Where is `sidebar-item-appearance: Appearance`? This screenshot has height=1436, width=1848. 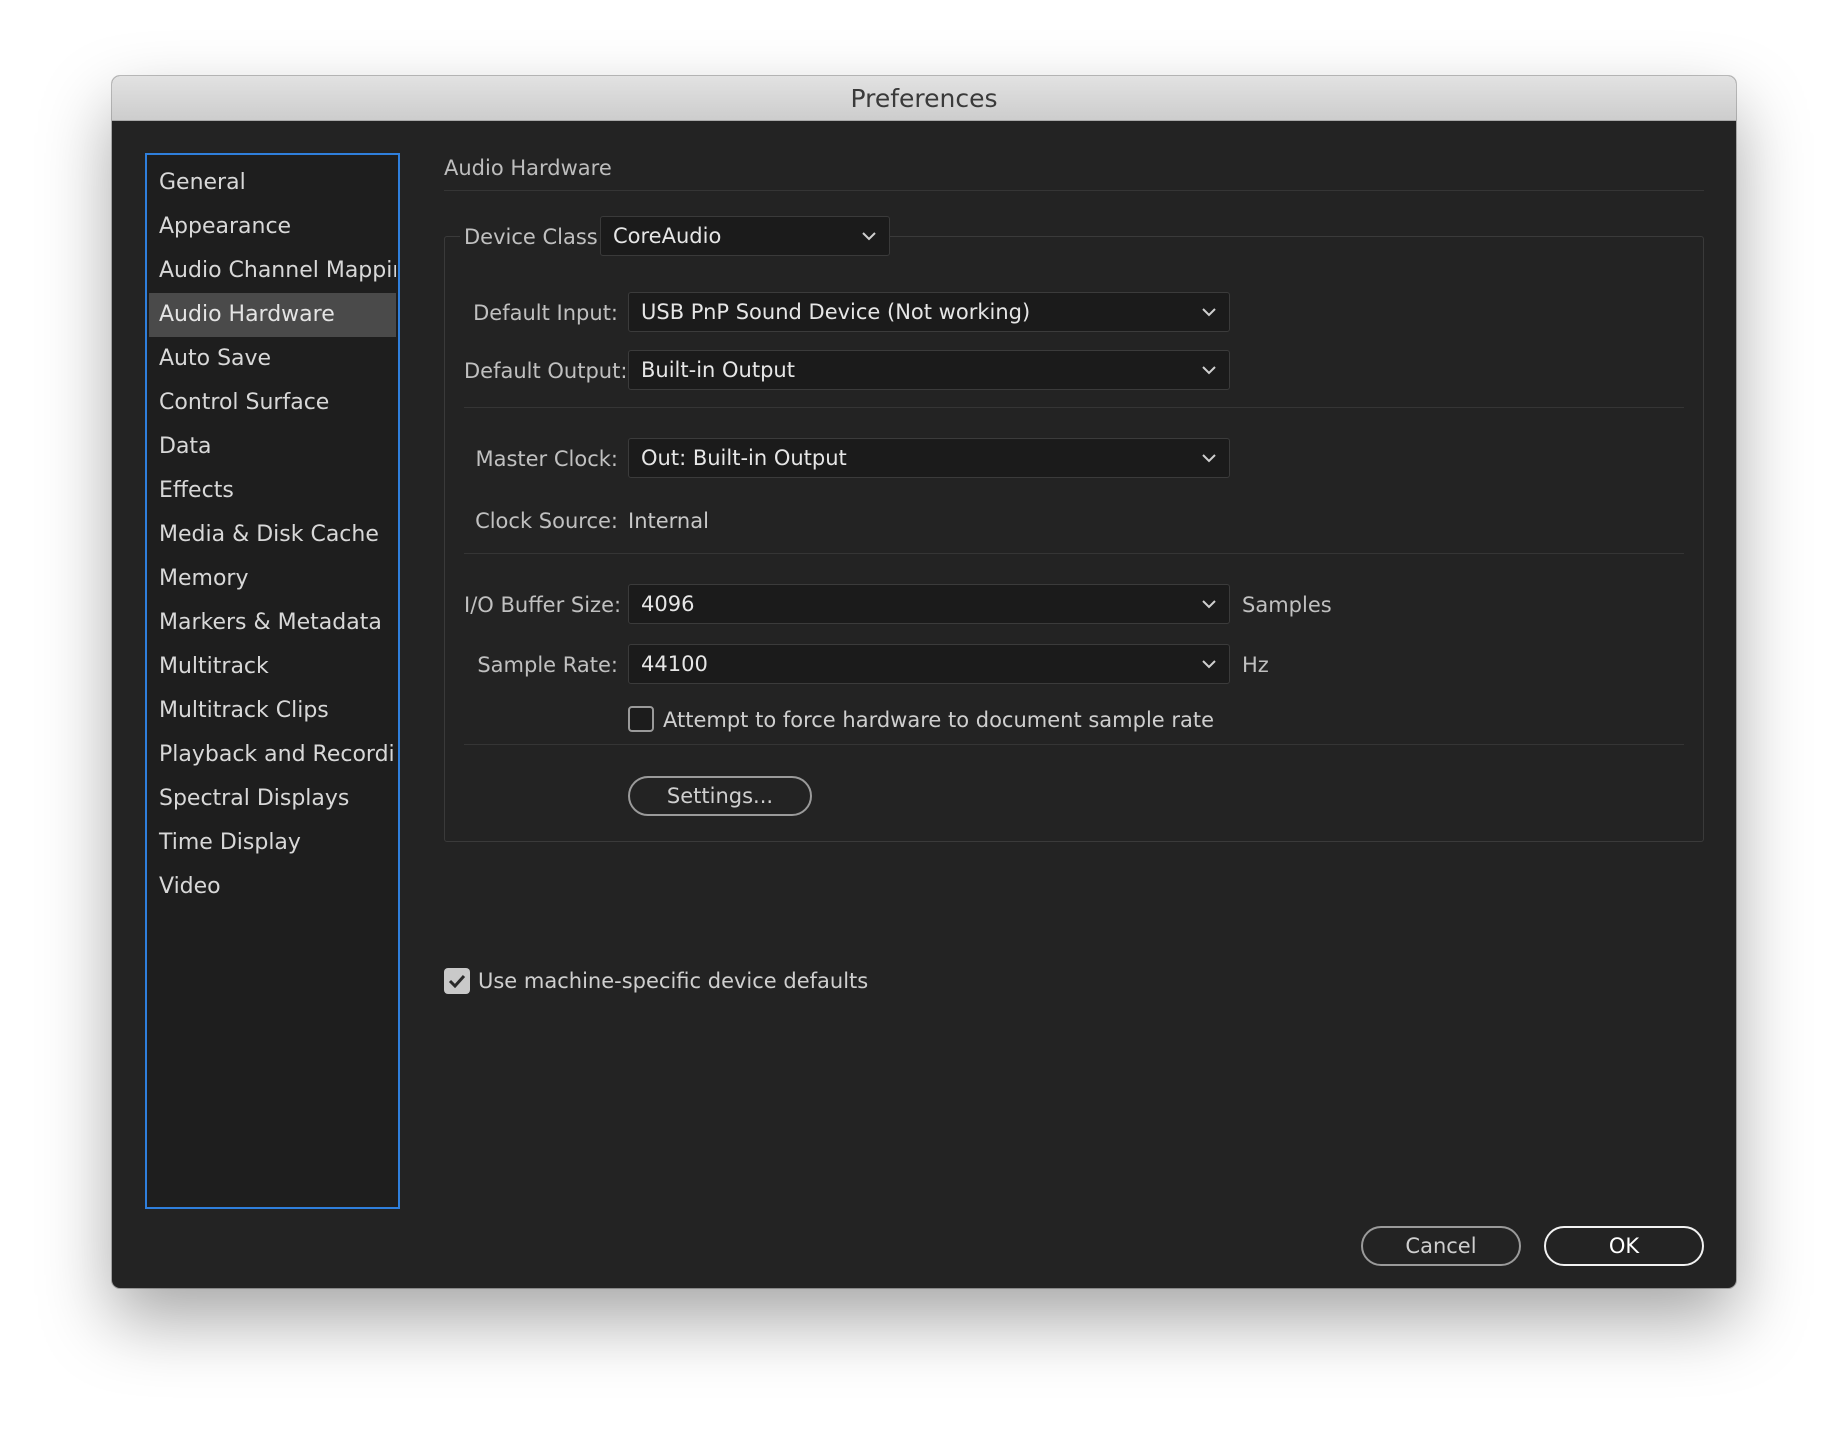 sidebar-item-appearance: Appearance is located at coordinates (272, 227).